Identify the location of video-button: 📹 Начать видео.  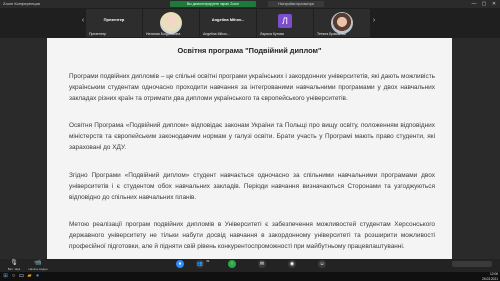
(38, 265).